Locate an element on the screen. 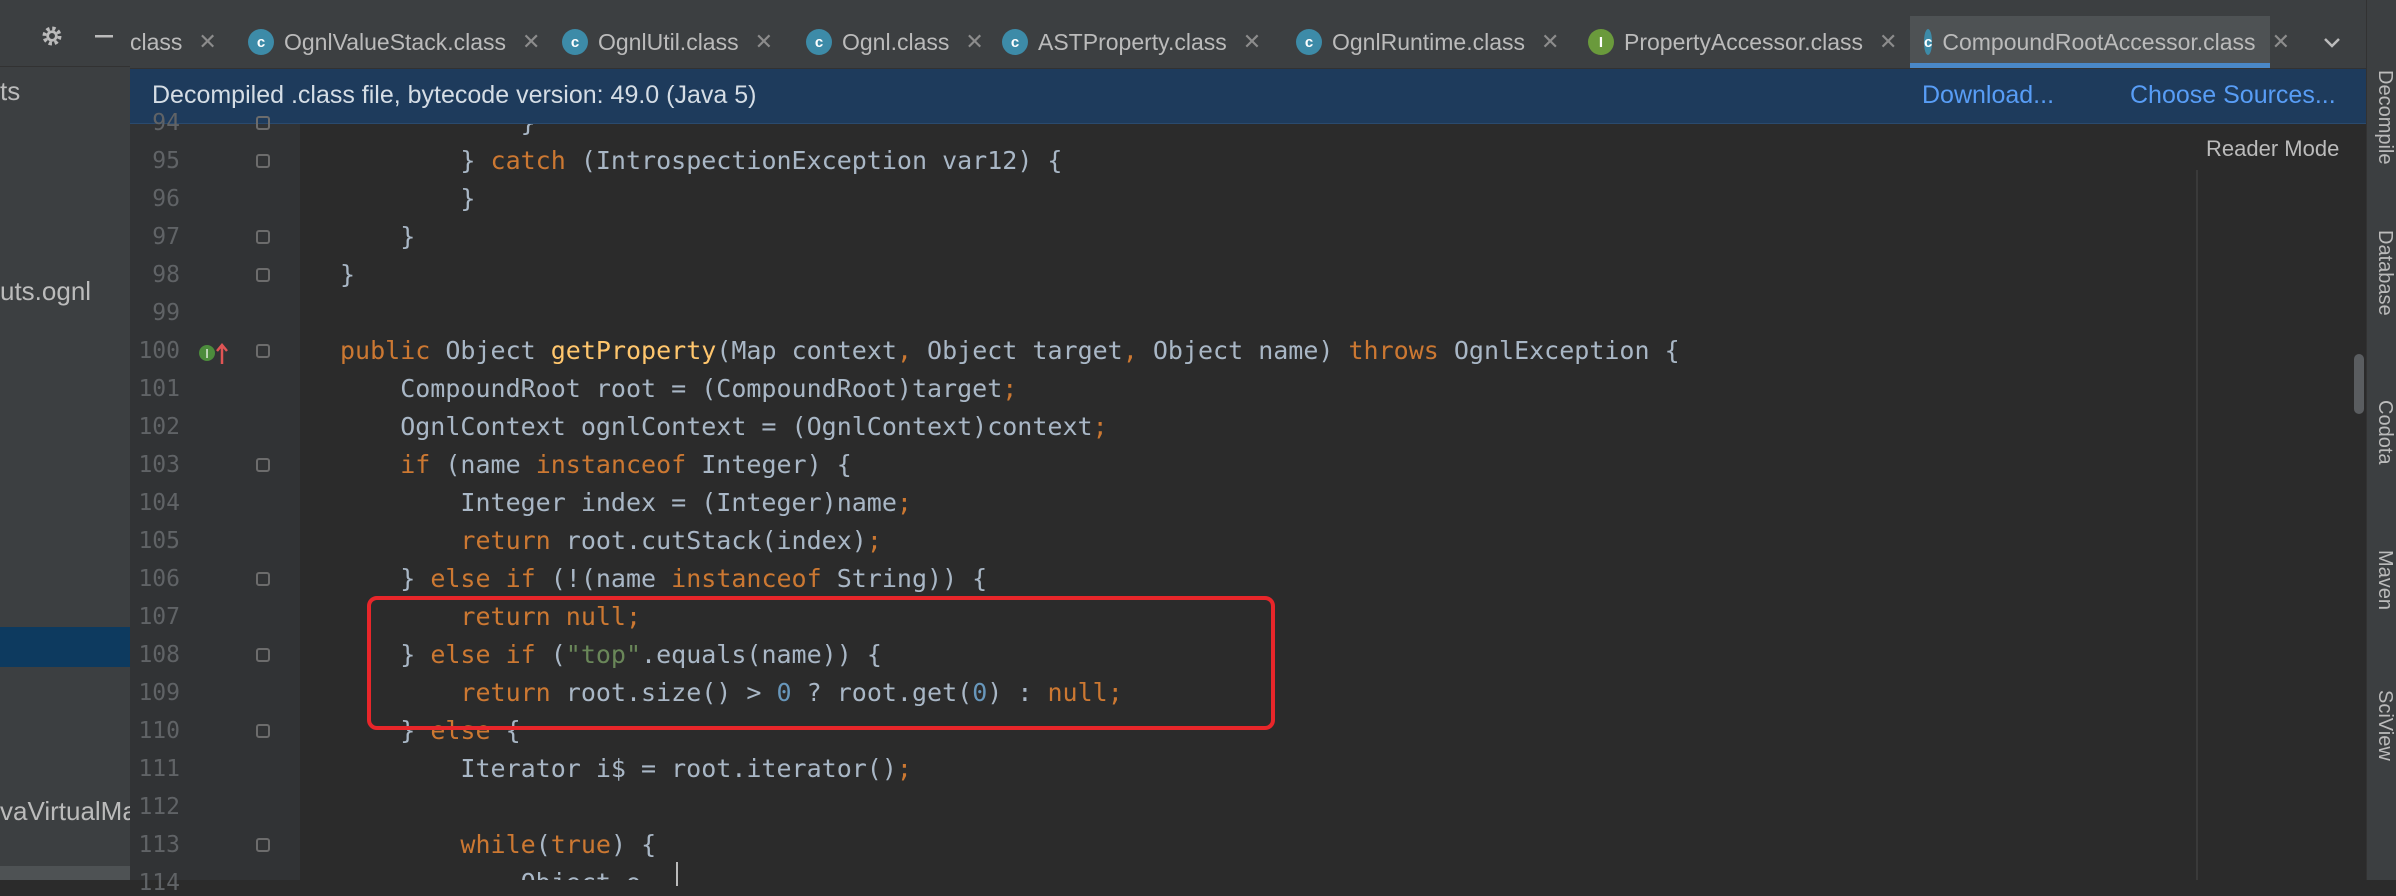 The image size is (2396, 896). svg-text: I is located at coordinates (207, 354).